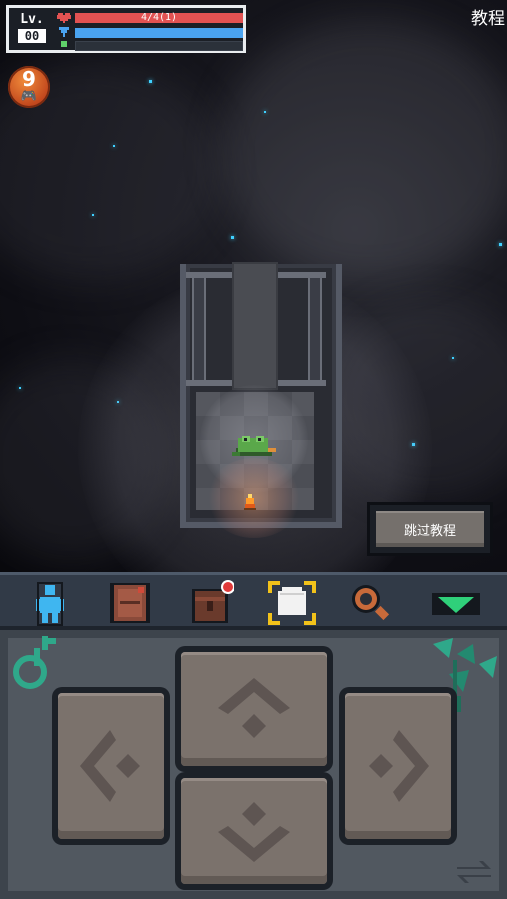  I want to click on left-fence, so click(199, 329).